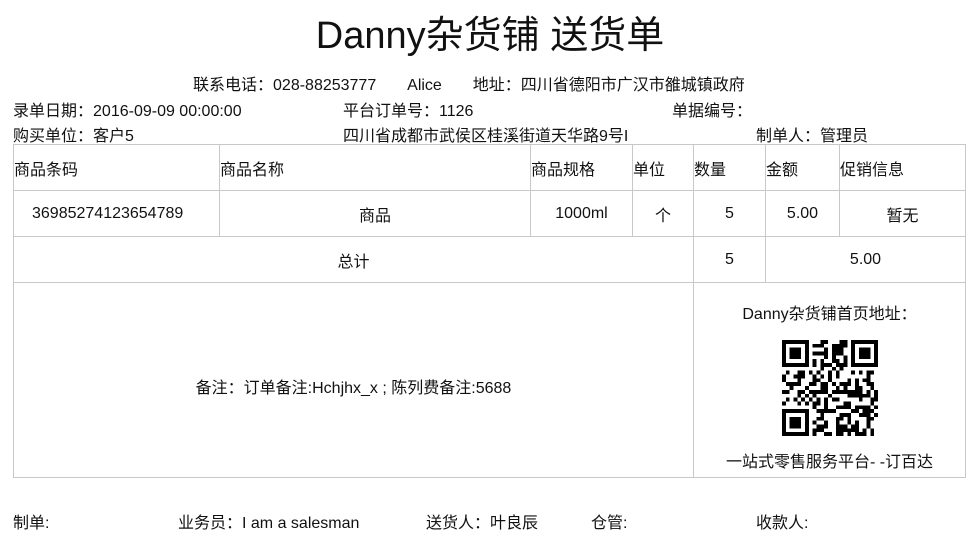 This screenshot has width=980, height=555. What do you see at coordinates (729, 213) in the screenshot?
I see `cell-quantity: 5` at bounding box center [729, 213].